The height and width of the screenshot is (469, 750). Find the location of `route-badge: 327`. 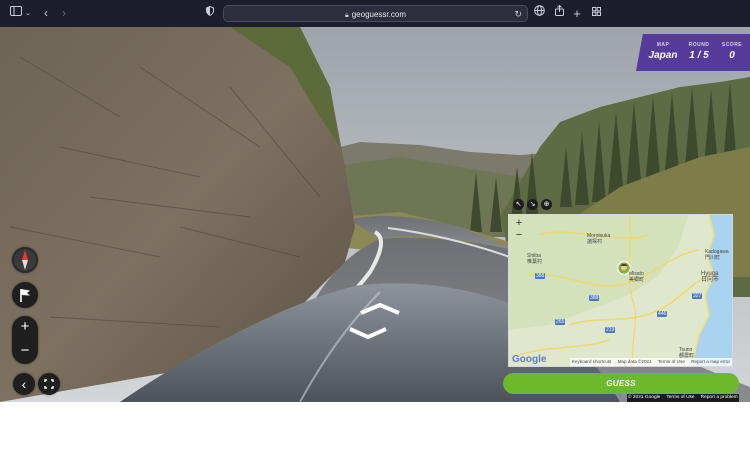

route-badge: 327 is located at coordinates (697, 296).